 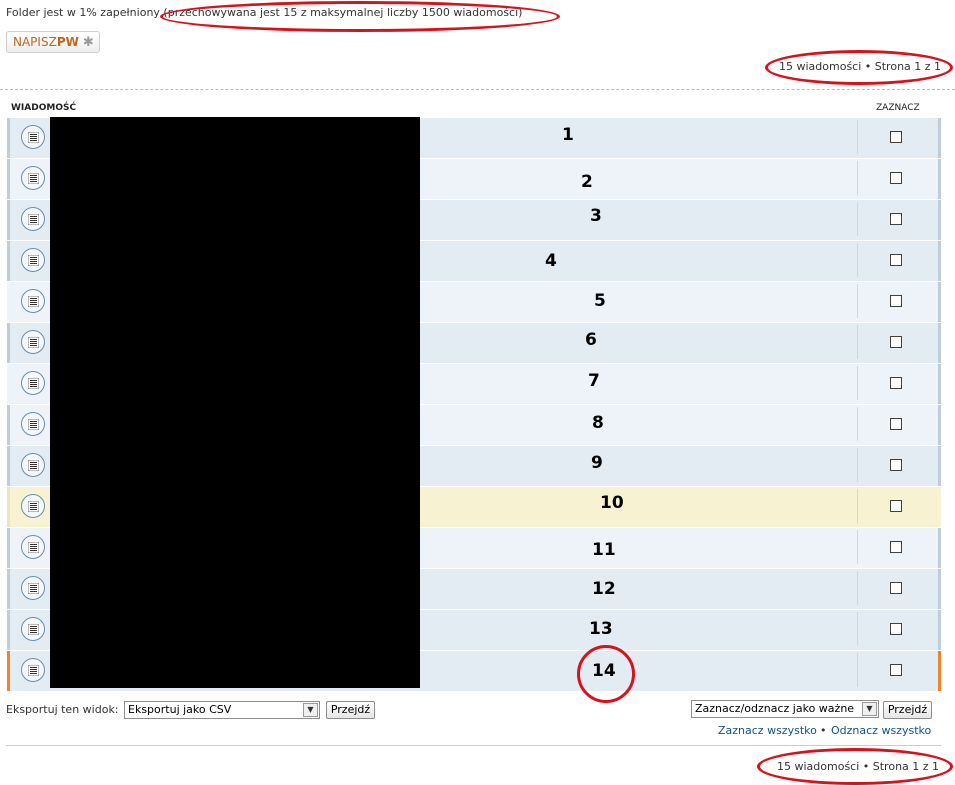 I want to click on column-header-message: WIADOMOŚĆ, so click(x=44, y=108).